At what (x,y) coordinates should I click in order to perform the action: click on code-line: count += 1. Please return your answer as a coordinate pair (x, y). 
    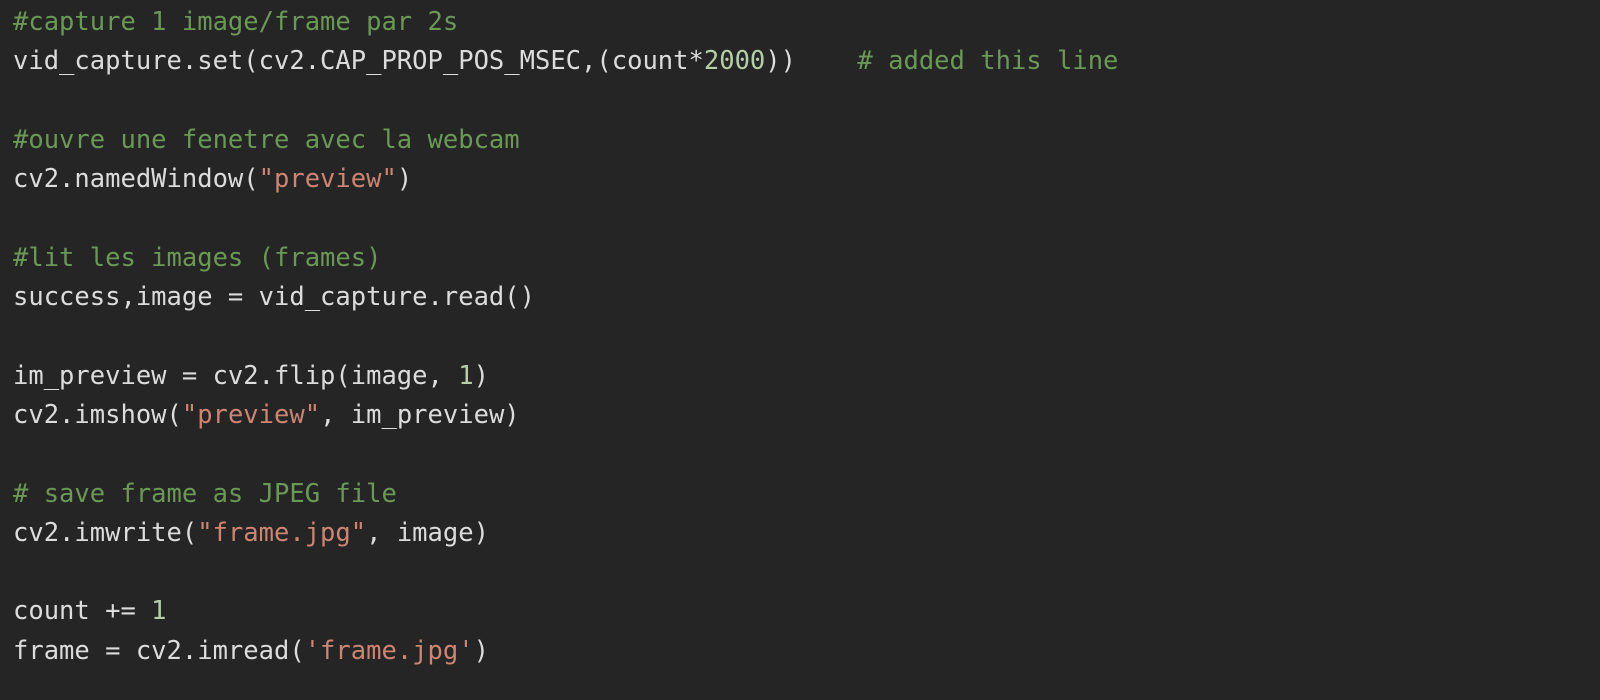
    Looking at the image, I should click on (806, 611).